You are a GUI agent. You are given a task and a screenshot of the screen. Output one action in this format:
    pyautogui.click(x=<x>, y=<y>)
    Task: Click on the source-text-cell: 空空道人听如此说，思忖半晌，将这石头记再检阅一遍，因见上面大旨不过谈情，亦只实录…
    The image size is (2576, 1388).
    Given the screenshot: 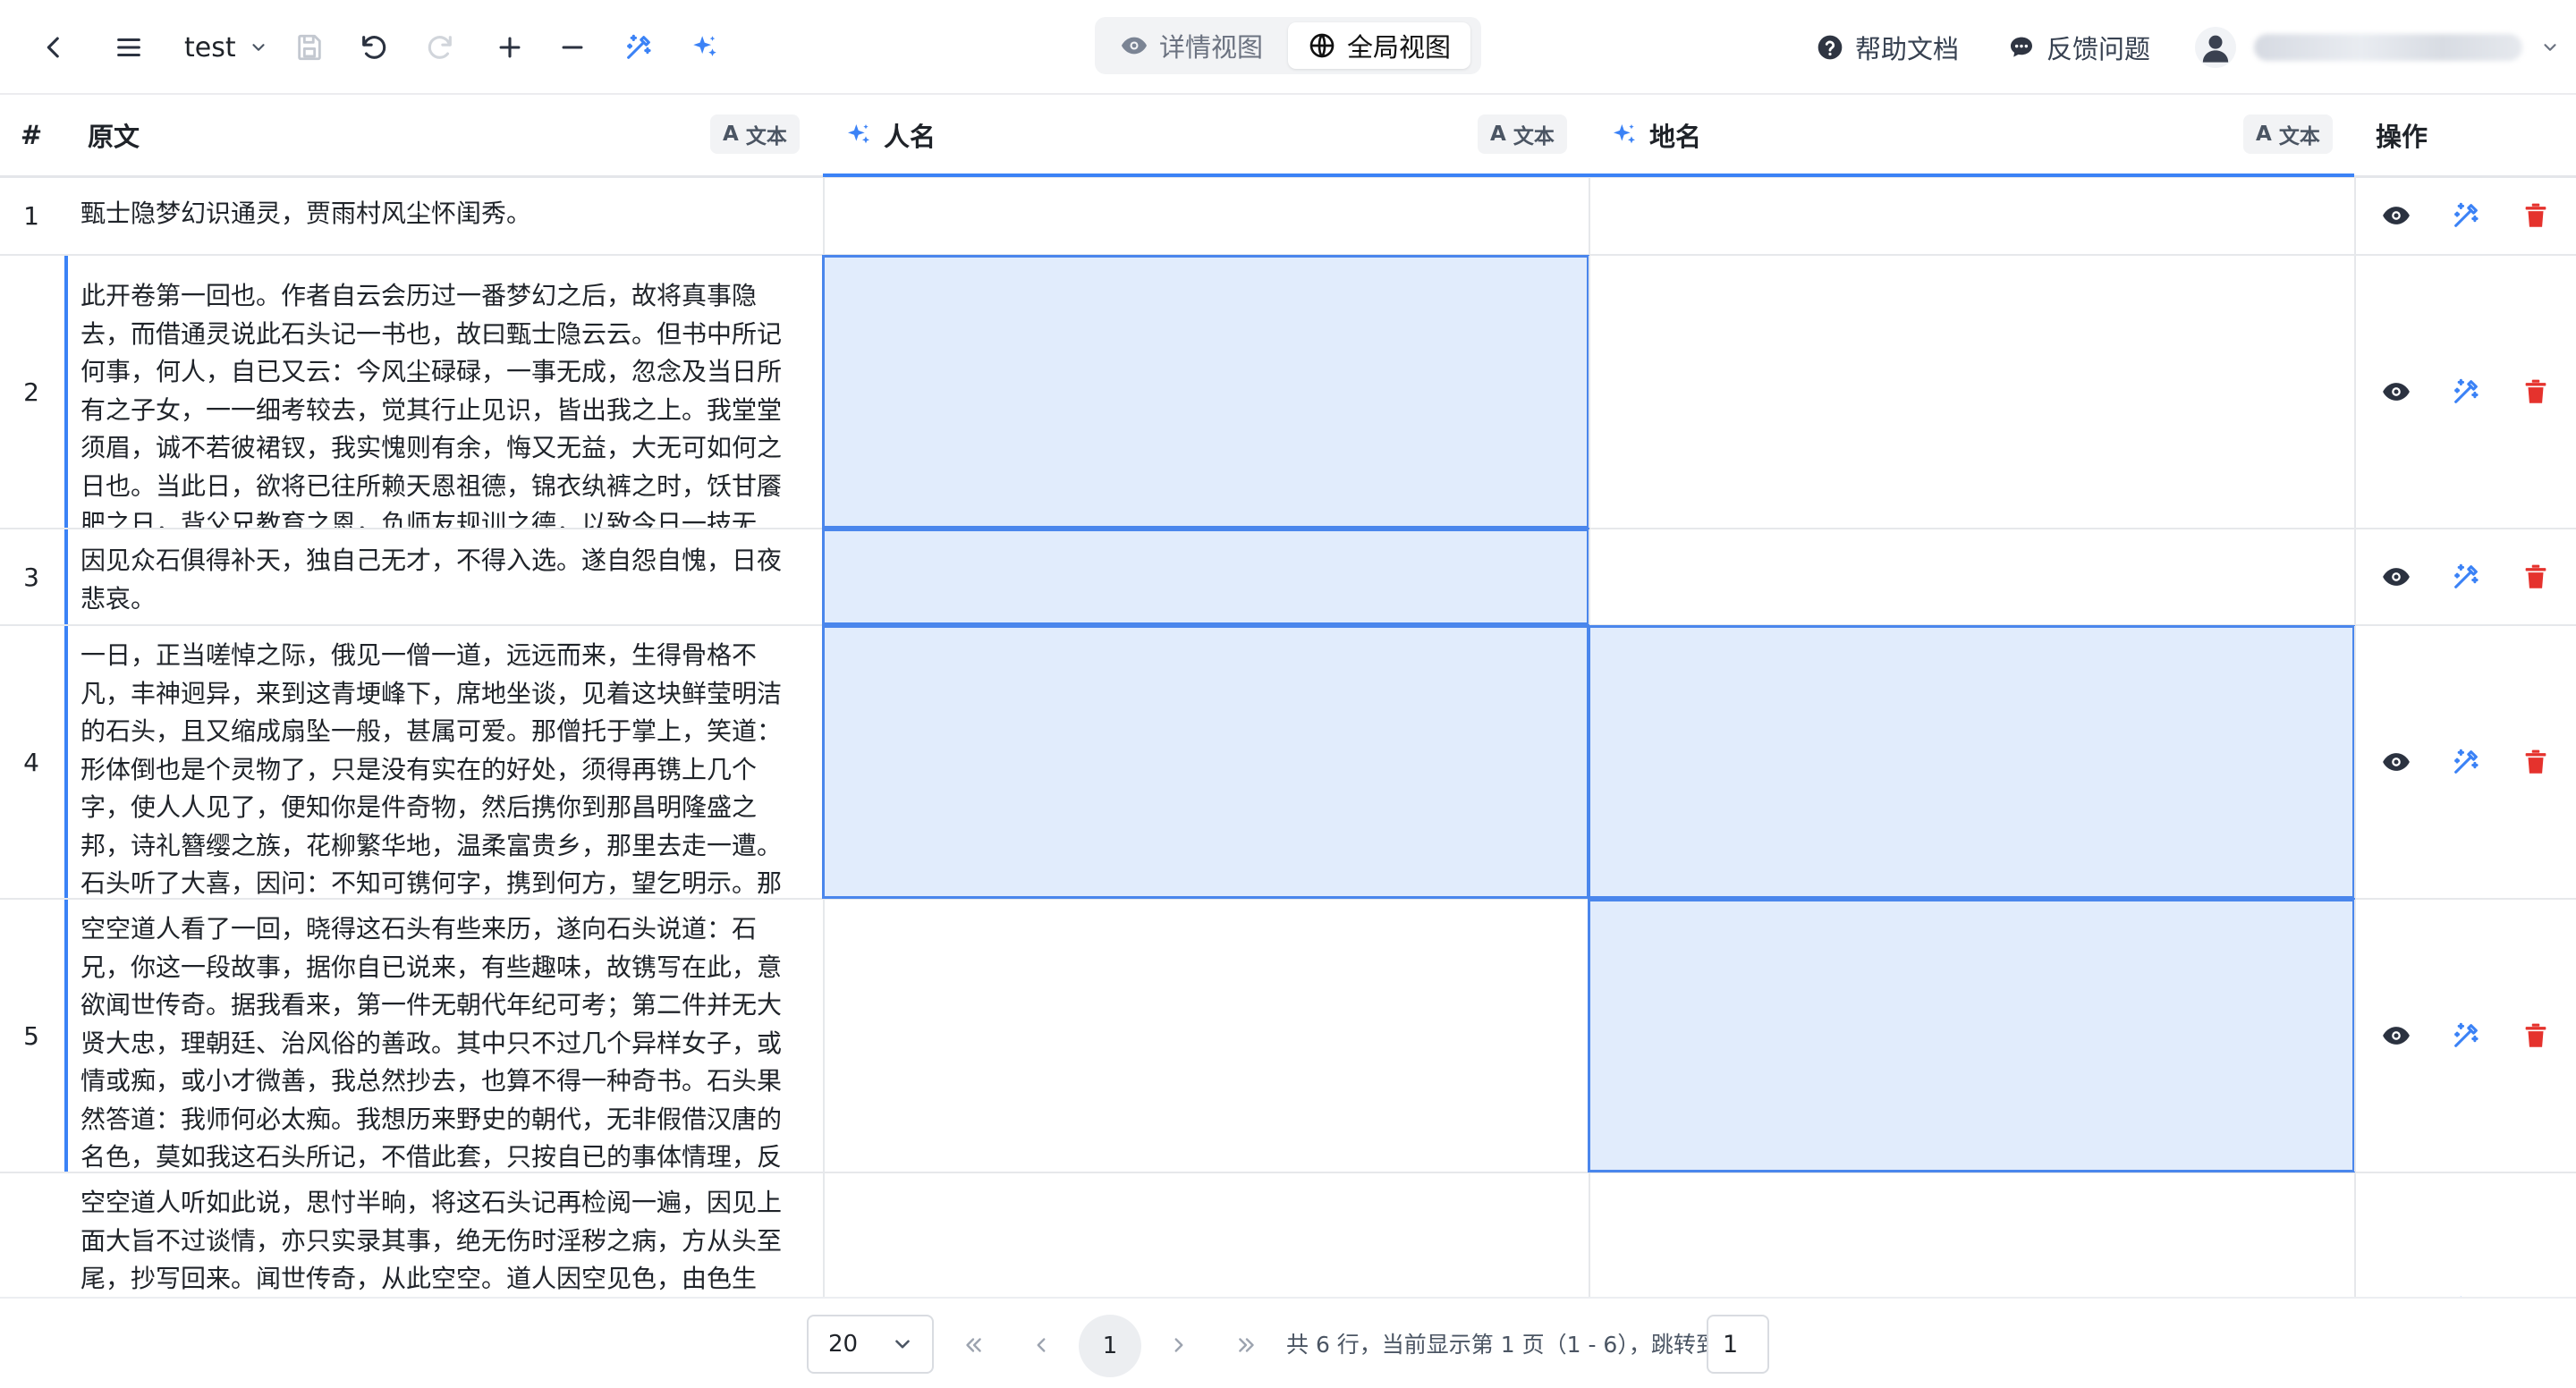 What is the action you would take?
    pyautogui.click(x=443, y=1235)
    